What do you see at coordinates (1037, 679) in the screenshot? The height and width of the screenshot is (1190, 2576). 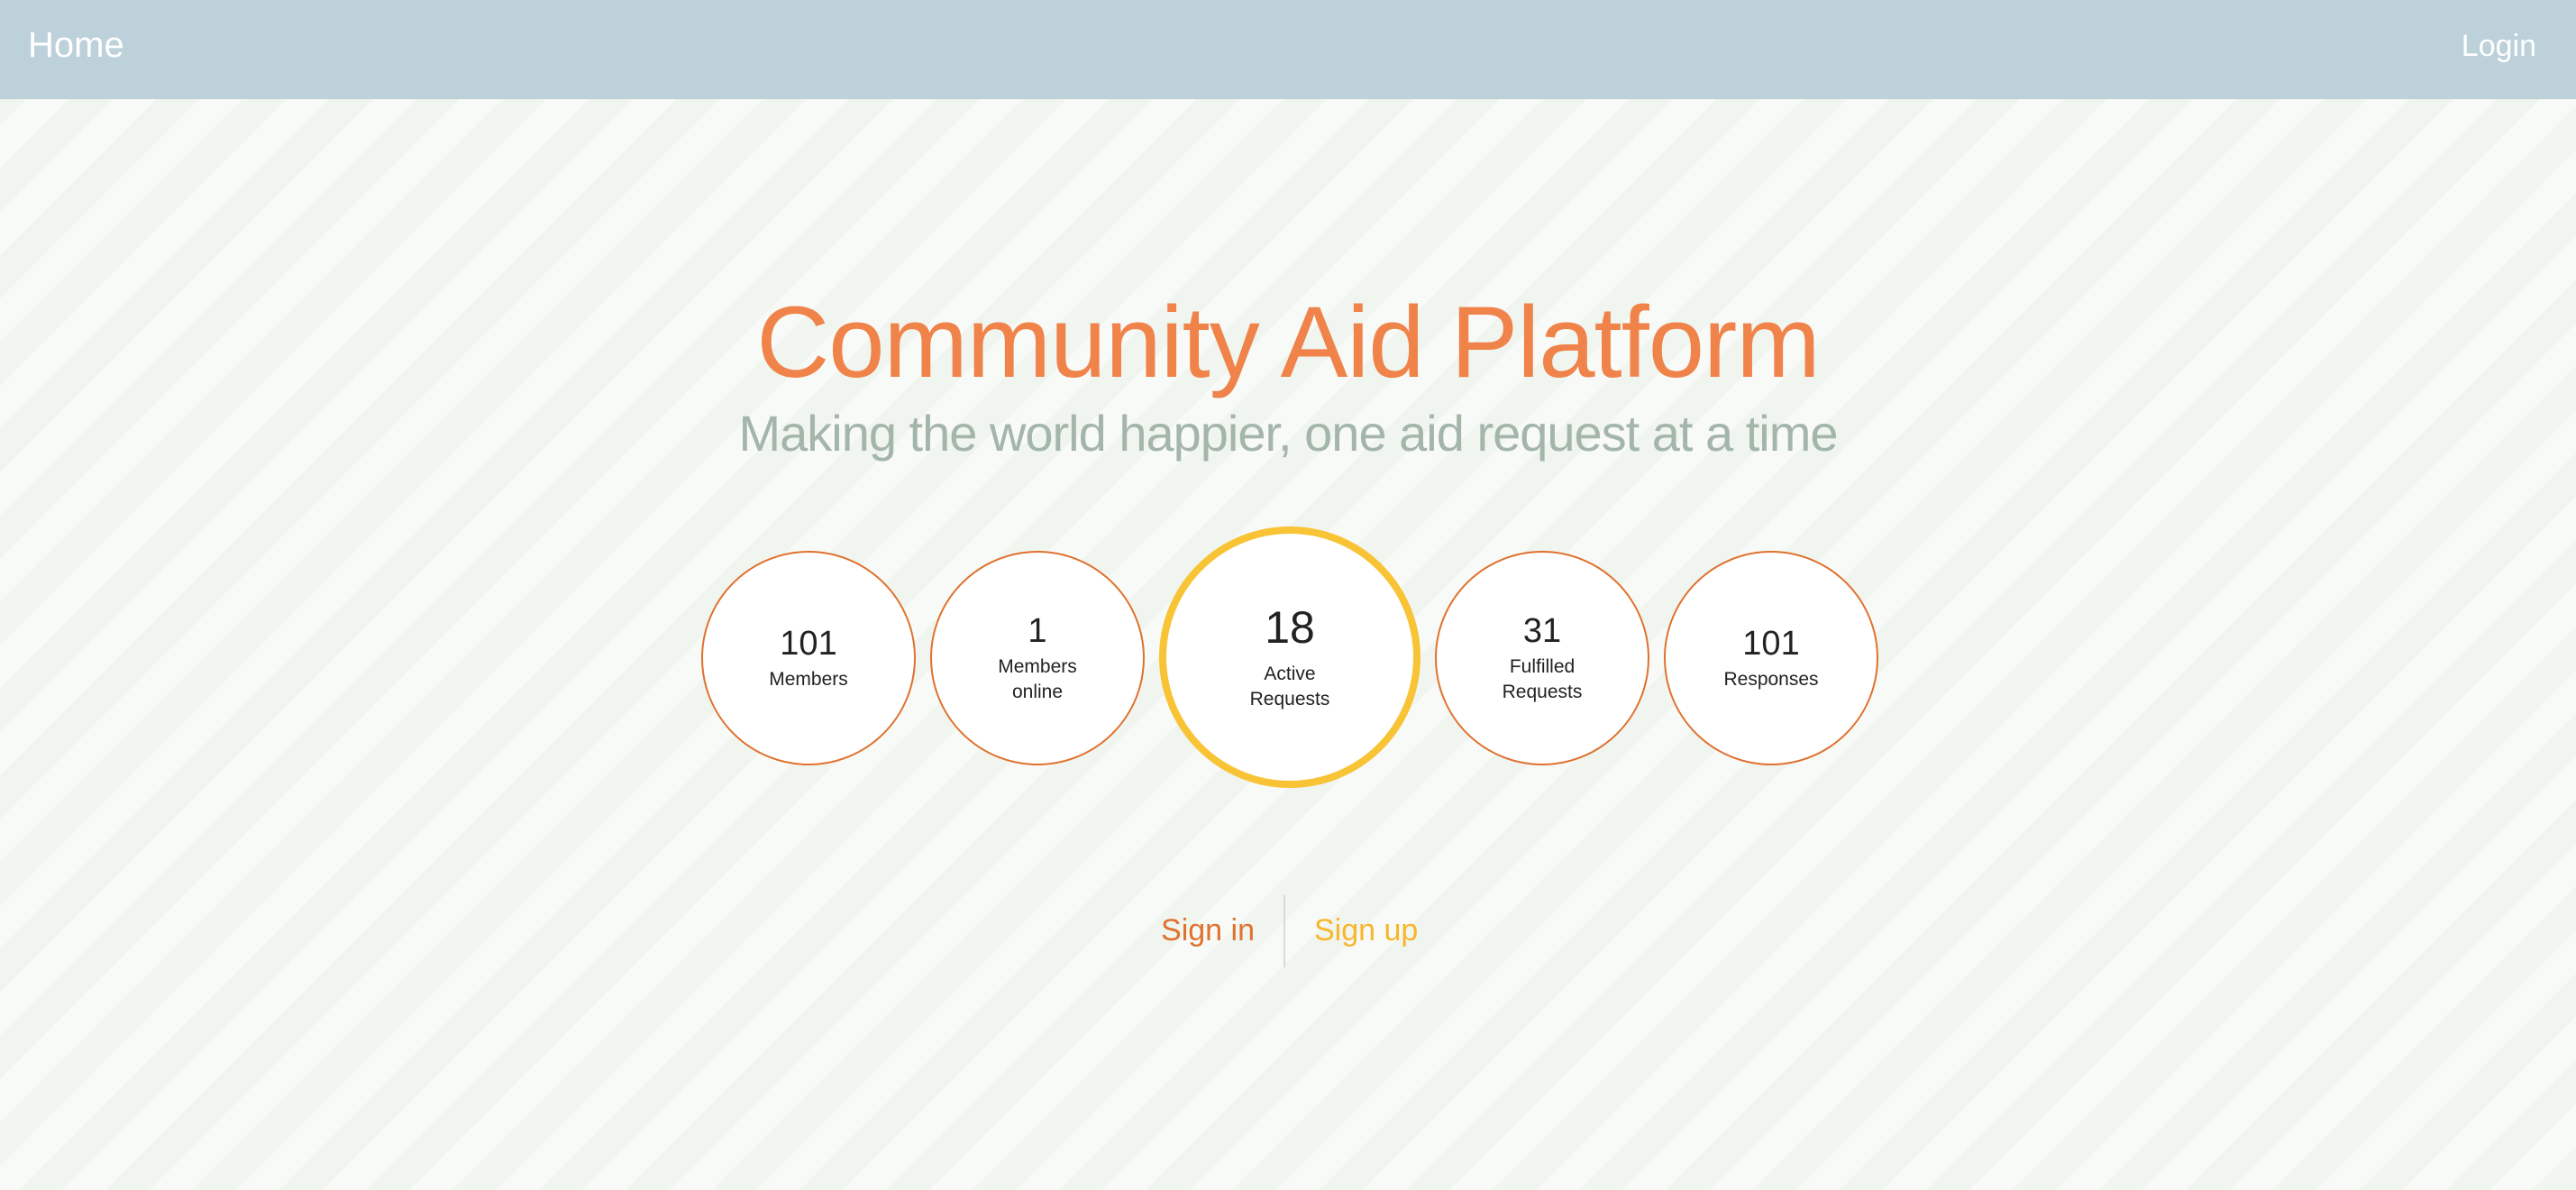 I see `stat-label: Members online` at bounding box center [1037, 679].